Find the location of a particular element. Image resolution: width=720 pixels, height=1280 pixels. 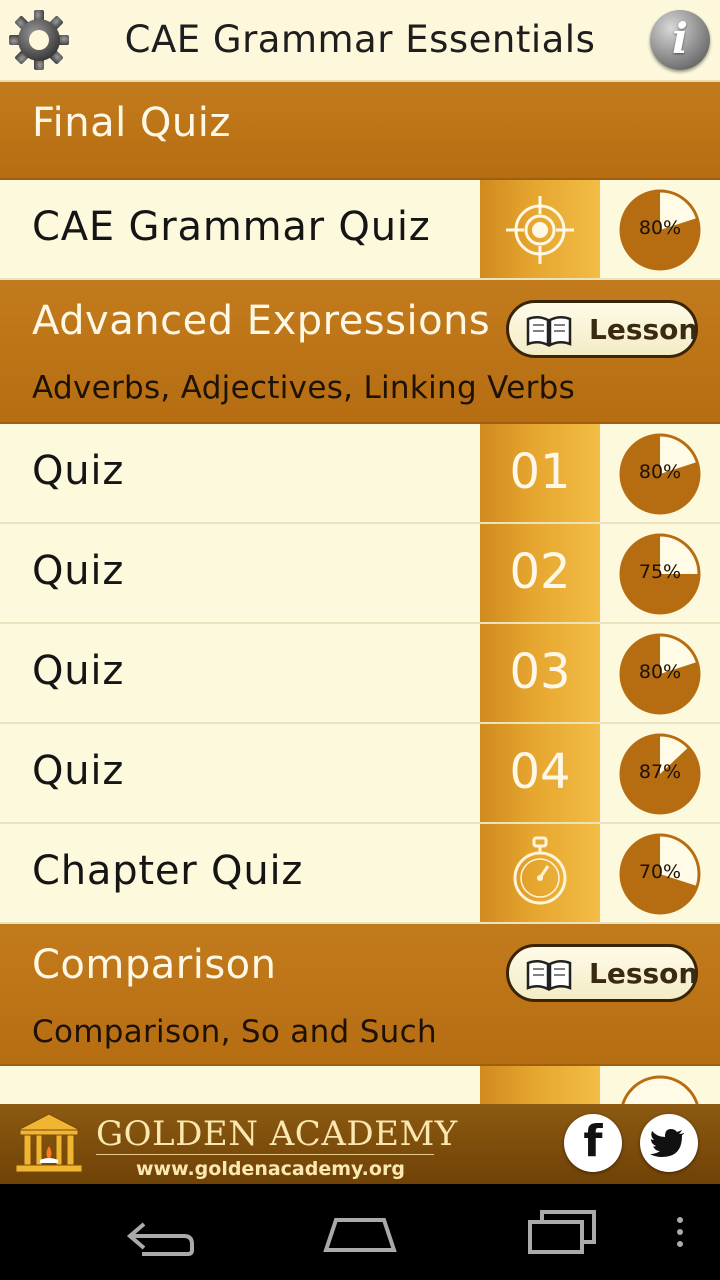

brand-underline is located at coordinates (265, 1154).